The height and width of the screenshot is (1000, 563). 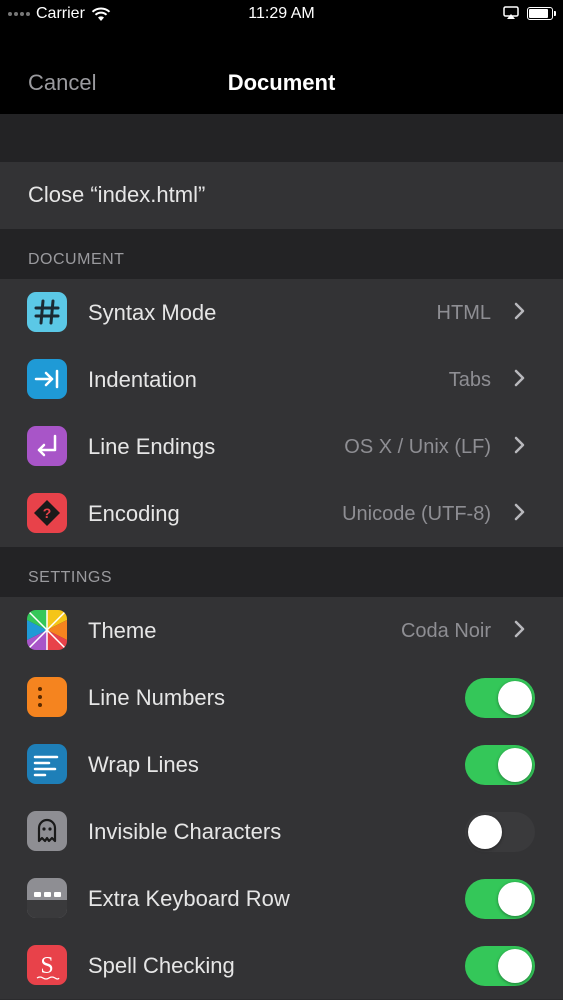 What do you see at coordinates (122, 630) in the screenshot?
I see `row-label: Theme` at bounding box center [122, 630].